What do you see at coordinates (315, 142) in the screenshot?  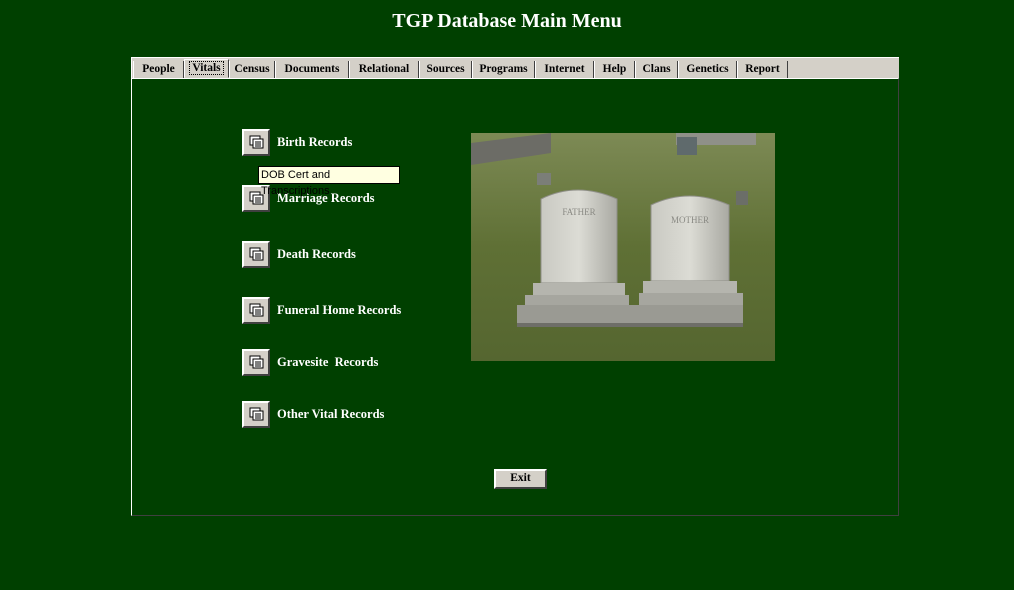 I see `birth-records-label: Birth Records` at bounding box center [315, 142].